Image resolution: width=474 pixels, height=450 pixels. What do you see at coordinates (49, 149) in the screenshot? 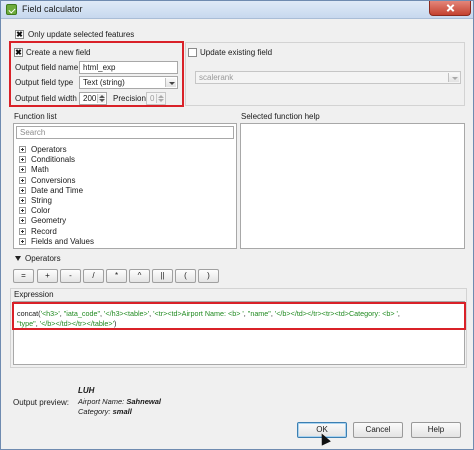
I see `function-group-label: Operators` at bounding box center [49, 149].